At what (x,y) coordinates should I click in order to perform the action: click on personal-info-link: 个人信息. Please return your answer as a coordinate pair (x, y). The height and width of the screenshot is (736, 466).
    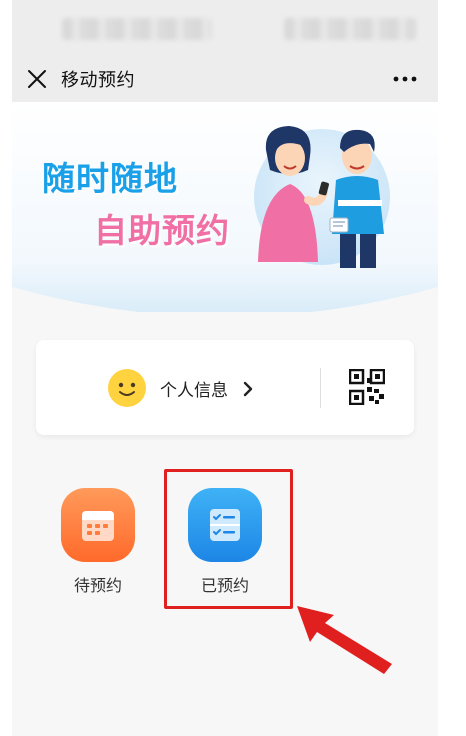
    Looking at the image, I should click on (194, 388).